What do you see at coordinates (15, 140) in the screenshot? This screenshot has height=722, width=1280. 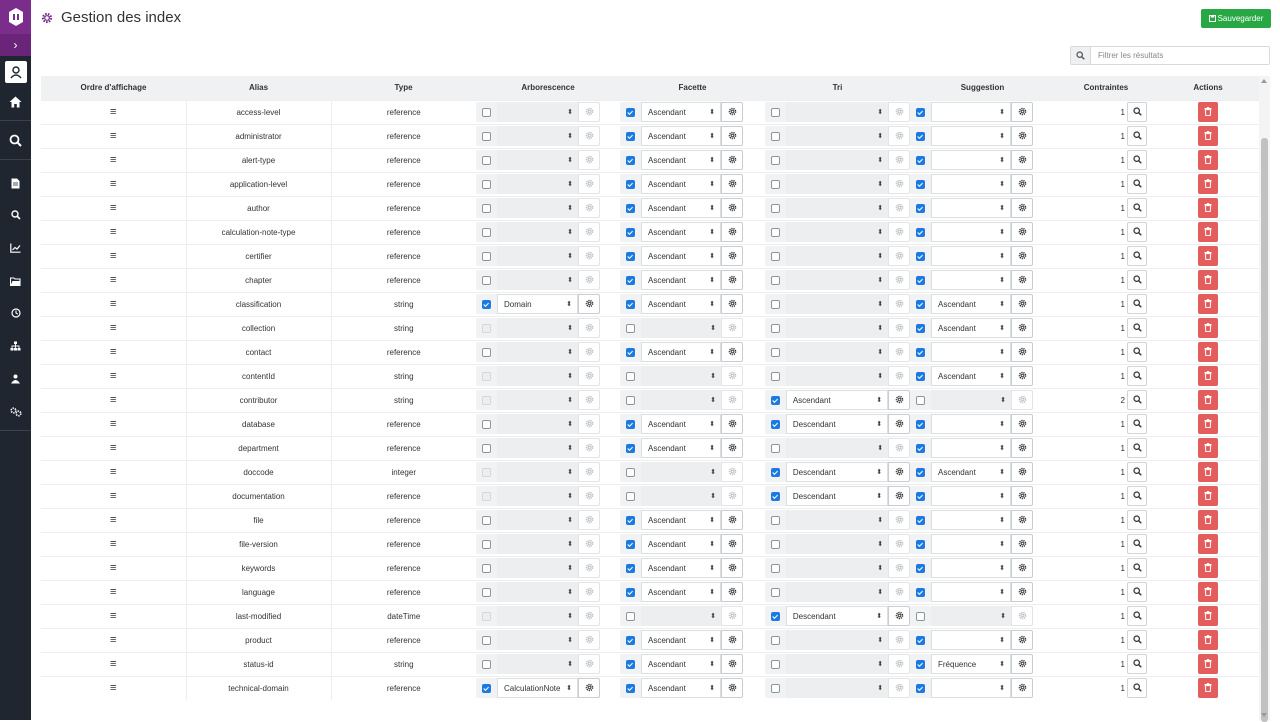 I see `nav-search` at bounding box center [15, 140].